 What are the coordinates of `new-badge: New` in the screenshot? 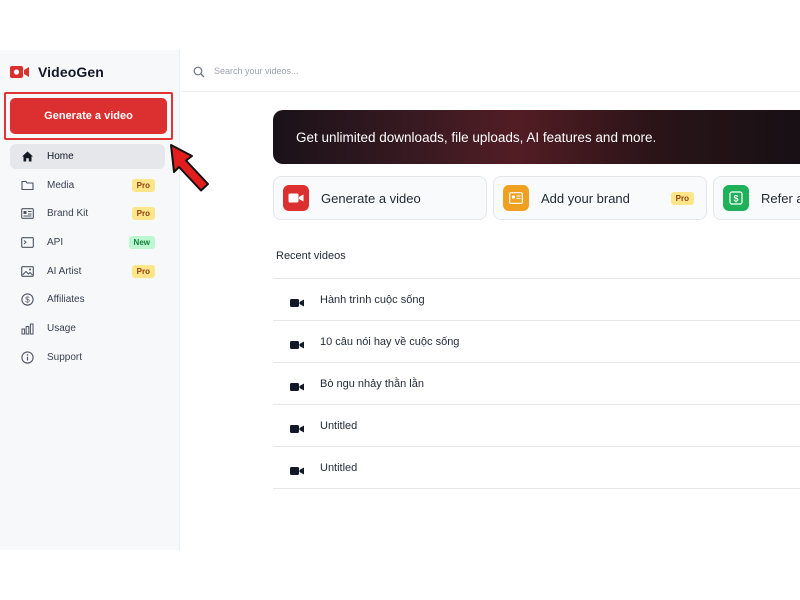 It's located at (141, 243).